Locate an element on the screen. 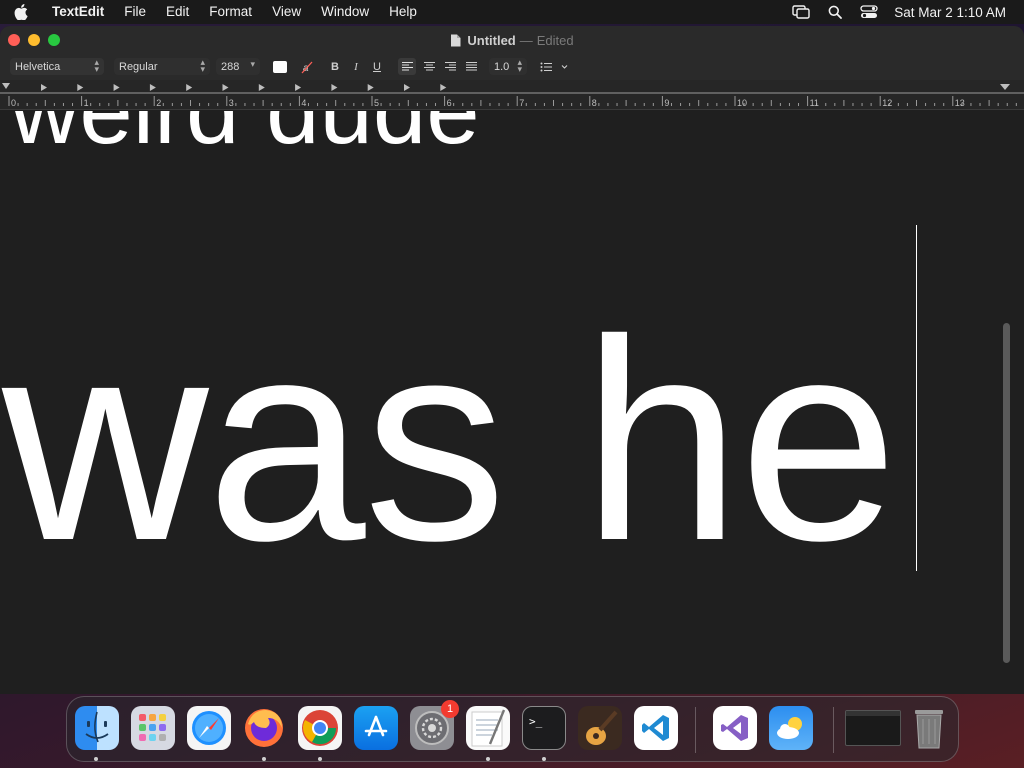  app-store-icon is located at coordinates (376, 728).